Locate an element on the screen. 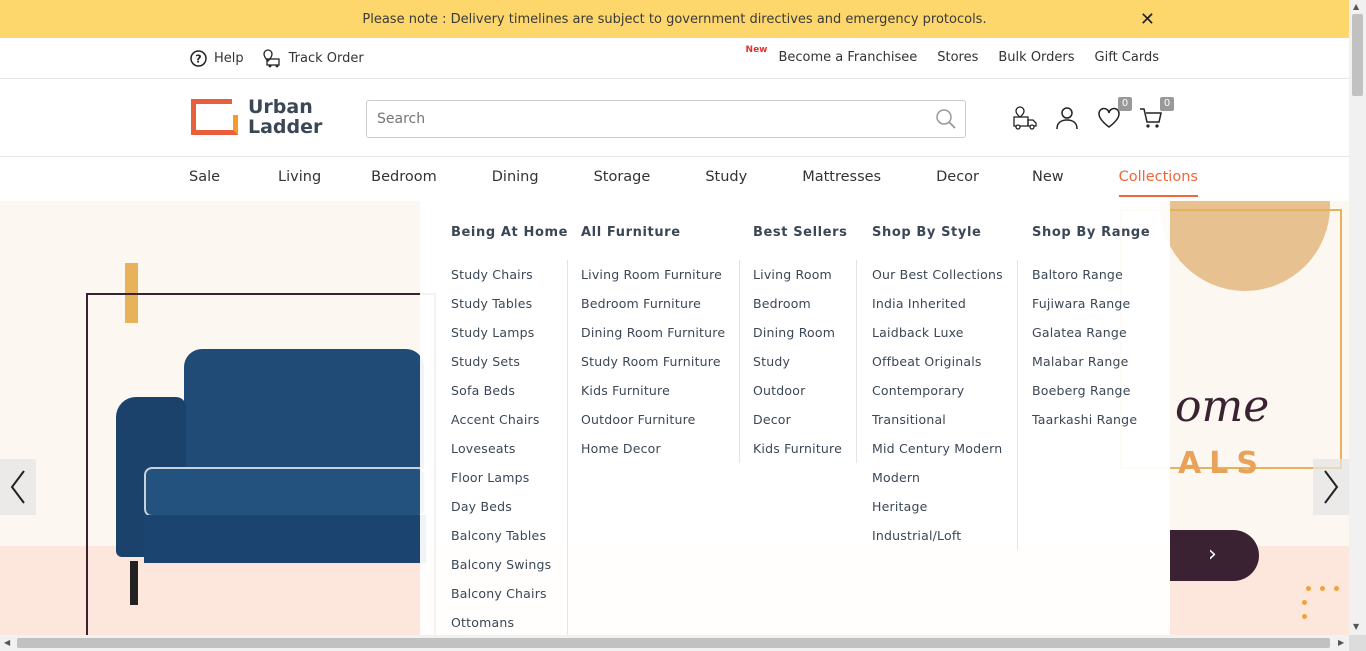 This screenshot has width=1366, height=651. mega-menu-link: Outdoor Furniture is located at coordinates (653, 419).